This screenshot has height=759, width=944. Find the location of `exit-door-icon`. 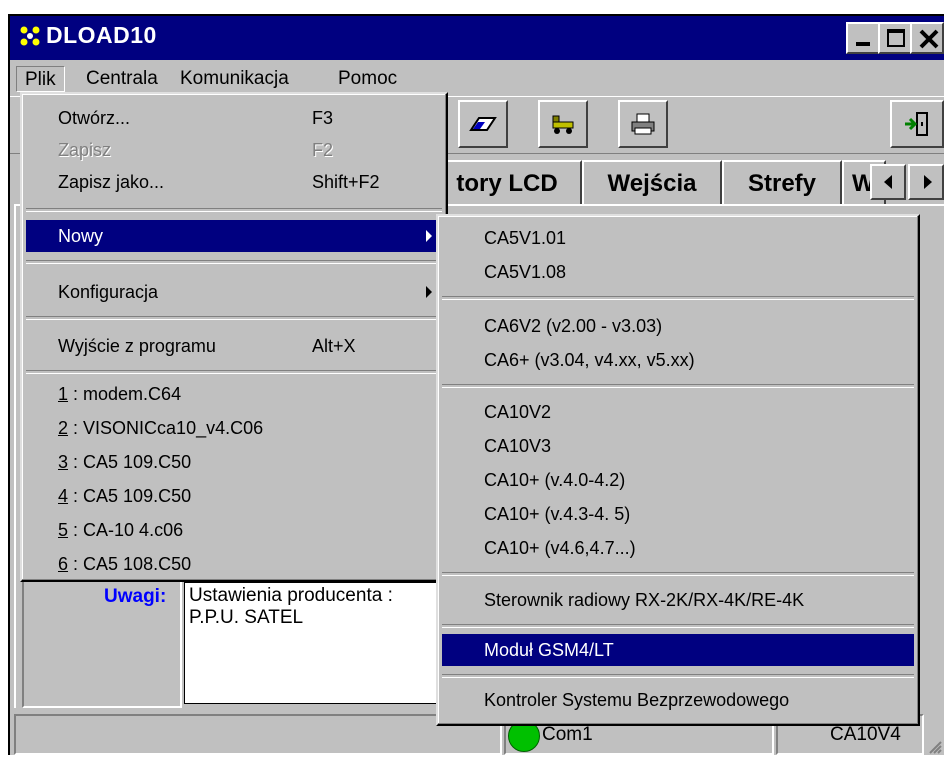

exit-door-icon is located at coordinates (916, 124).